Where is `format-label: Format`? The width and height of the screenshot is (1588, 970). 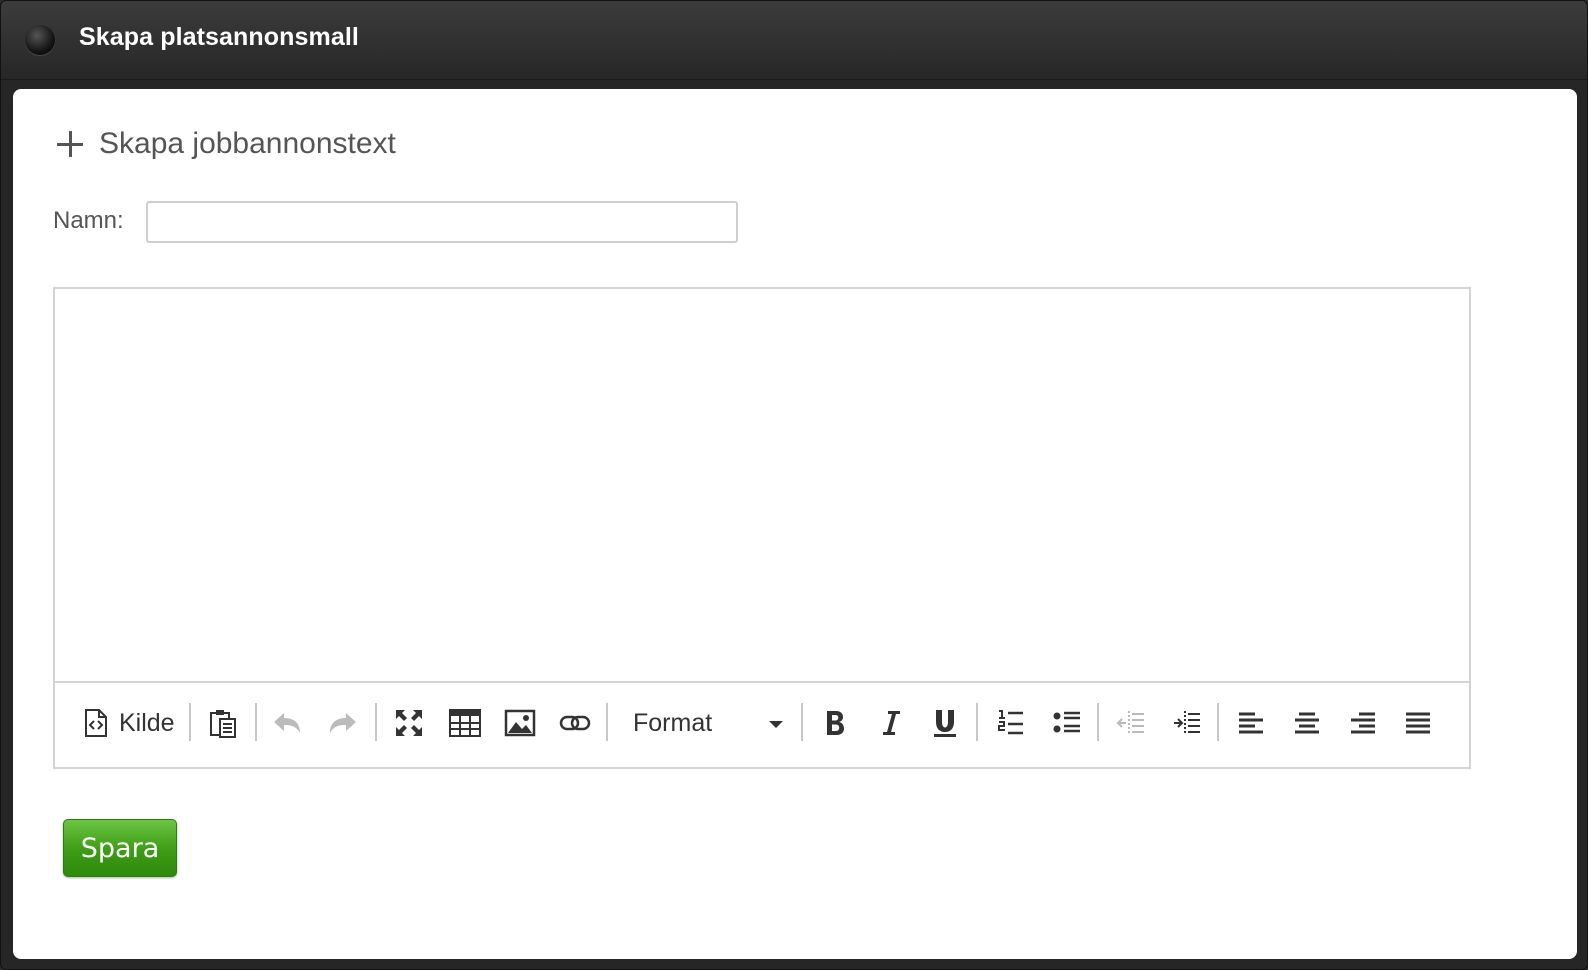
format-label: Format is located at coordinates (673, 722).